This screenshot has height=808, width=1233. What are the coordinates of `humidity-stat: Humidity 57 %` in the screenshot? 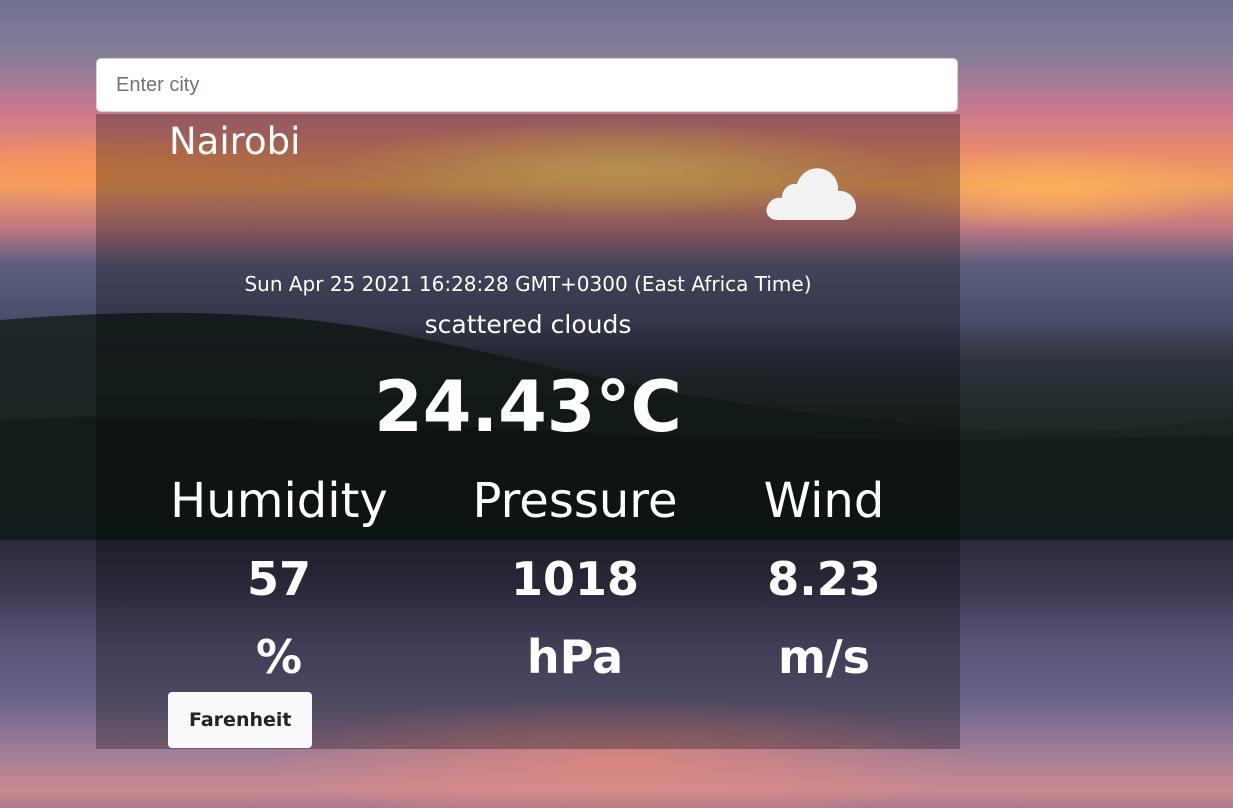 It's located at (279, 583).